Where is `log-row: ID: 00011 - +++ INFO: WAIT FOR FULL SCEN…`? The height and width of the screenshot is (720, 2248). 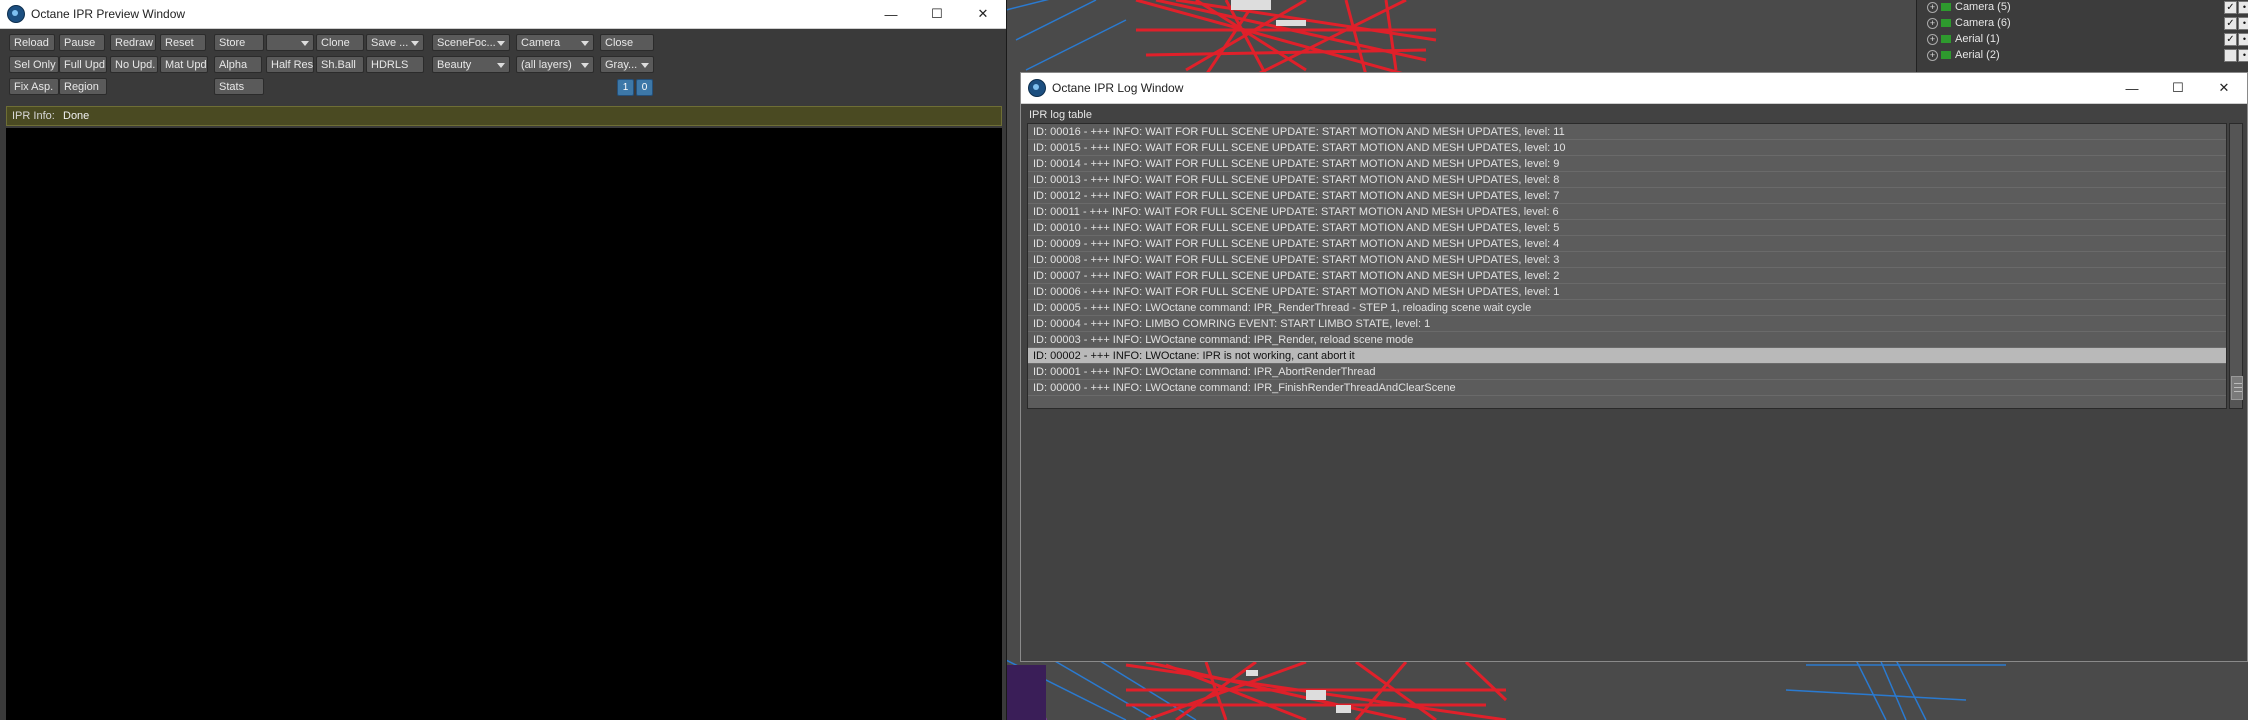
log-row: ID: 00011 - +++ INFO: WAIT FOR FULL SCEN… is located at coordinates (1627, 212).